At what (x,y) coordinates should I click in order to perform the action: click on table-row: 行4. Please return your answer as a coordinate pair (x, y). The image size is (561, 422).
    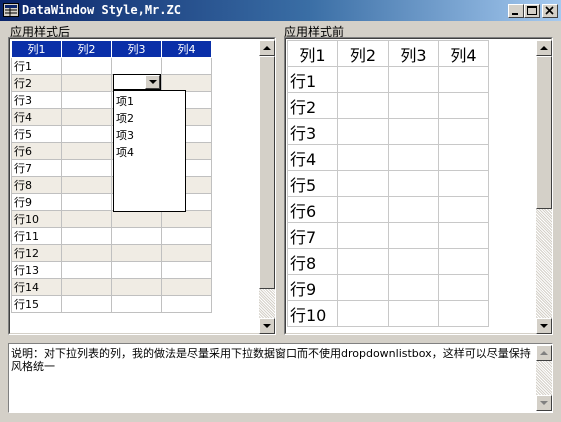
    Looking at the image, I should click on (388, 157).